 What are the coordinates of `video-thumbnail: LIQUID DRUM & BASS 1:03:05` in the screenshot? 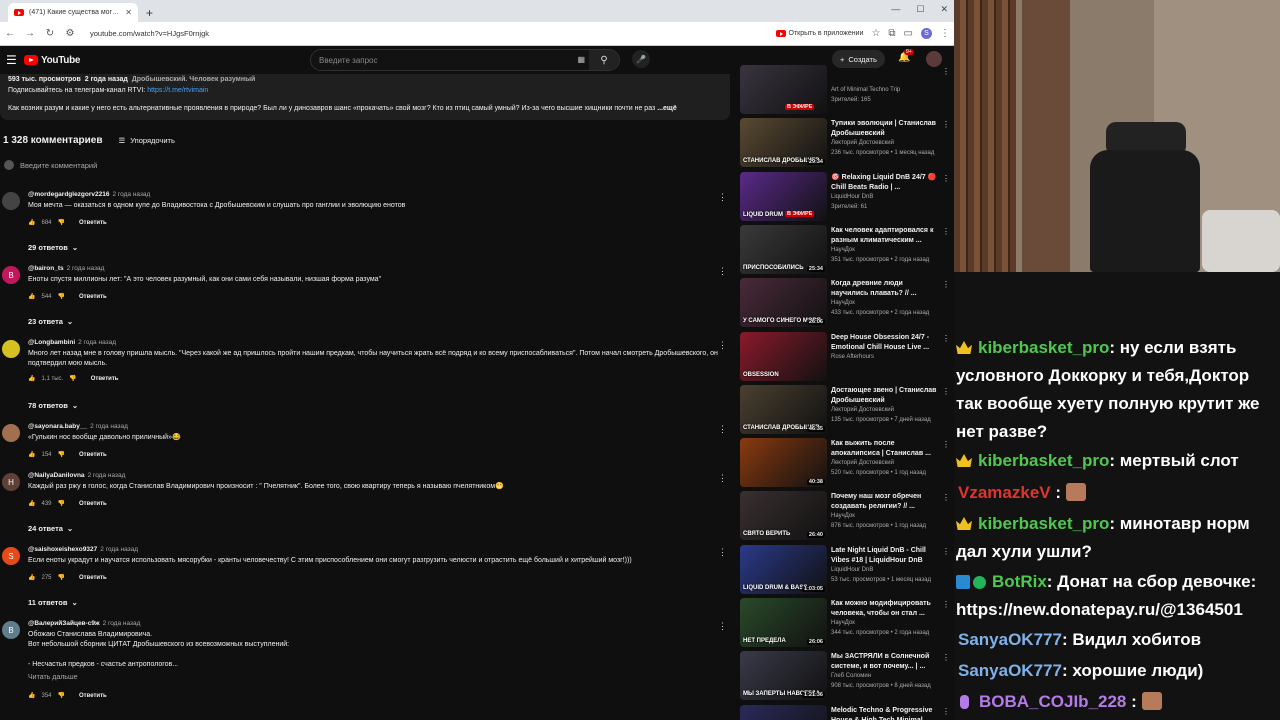 It's located at (783, 569).